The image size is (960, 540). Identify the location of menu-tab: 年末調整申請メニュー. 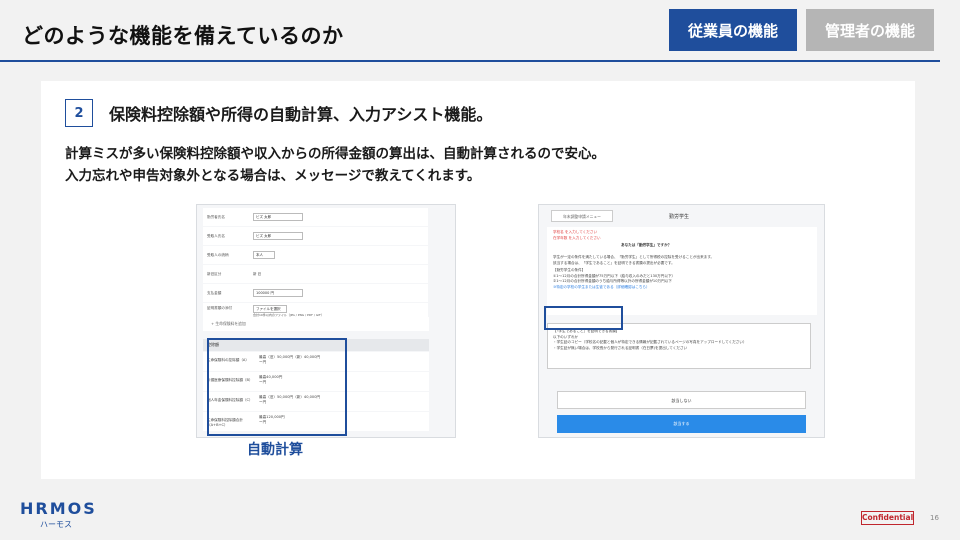
(582, 216).